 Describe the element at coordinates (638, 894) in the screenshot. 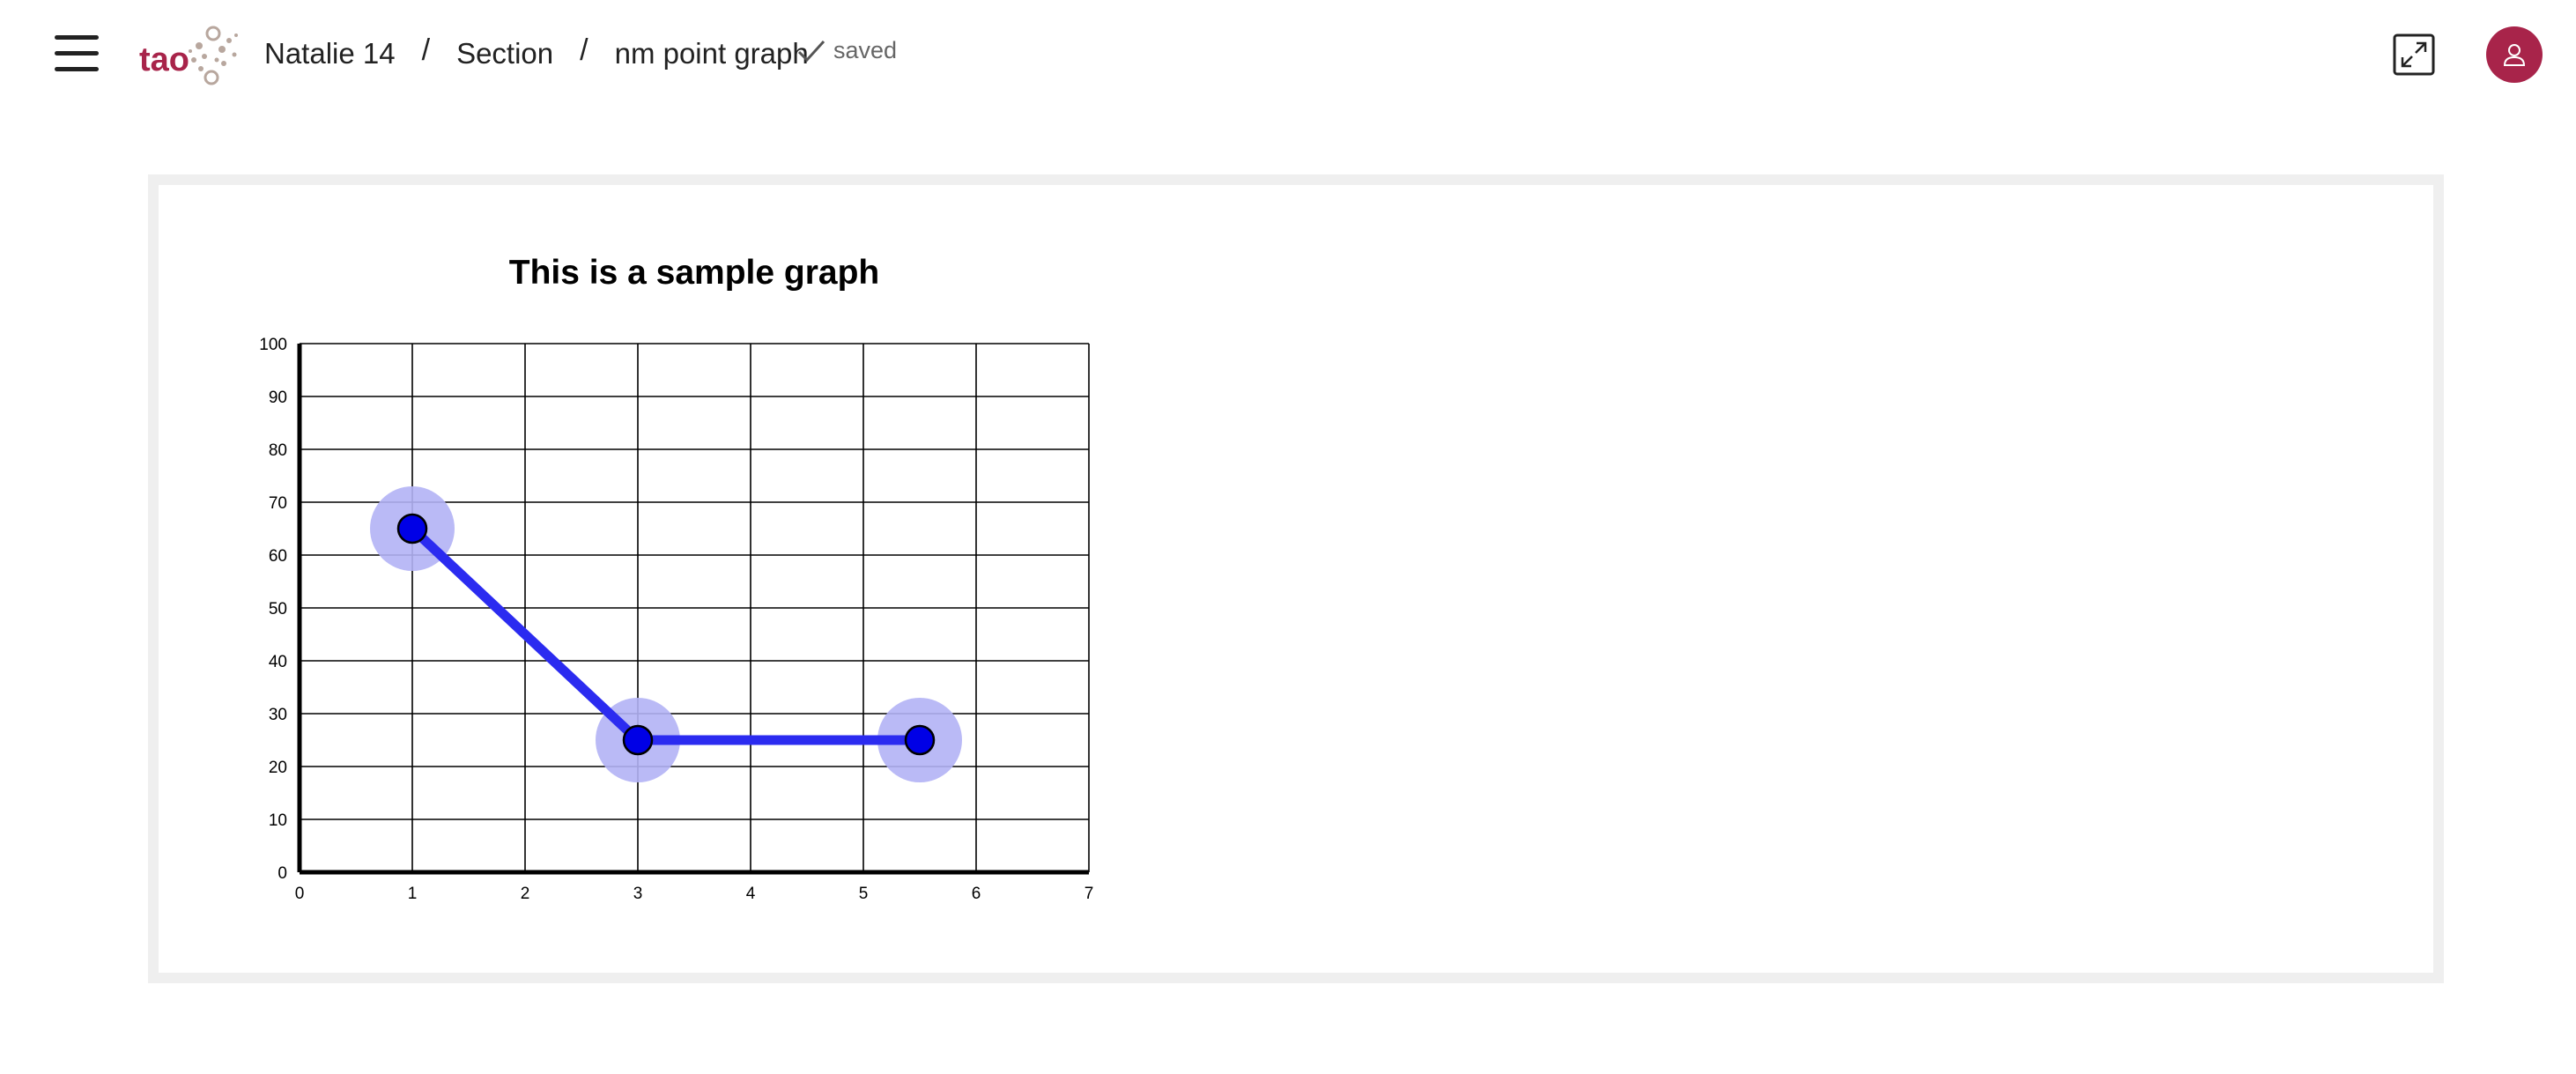

I see `x-tick-label: 3` at that location.